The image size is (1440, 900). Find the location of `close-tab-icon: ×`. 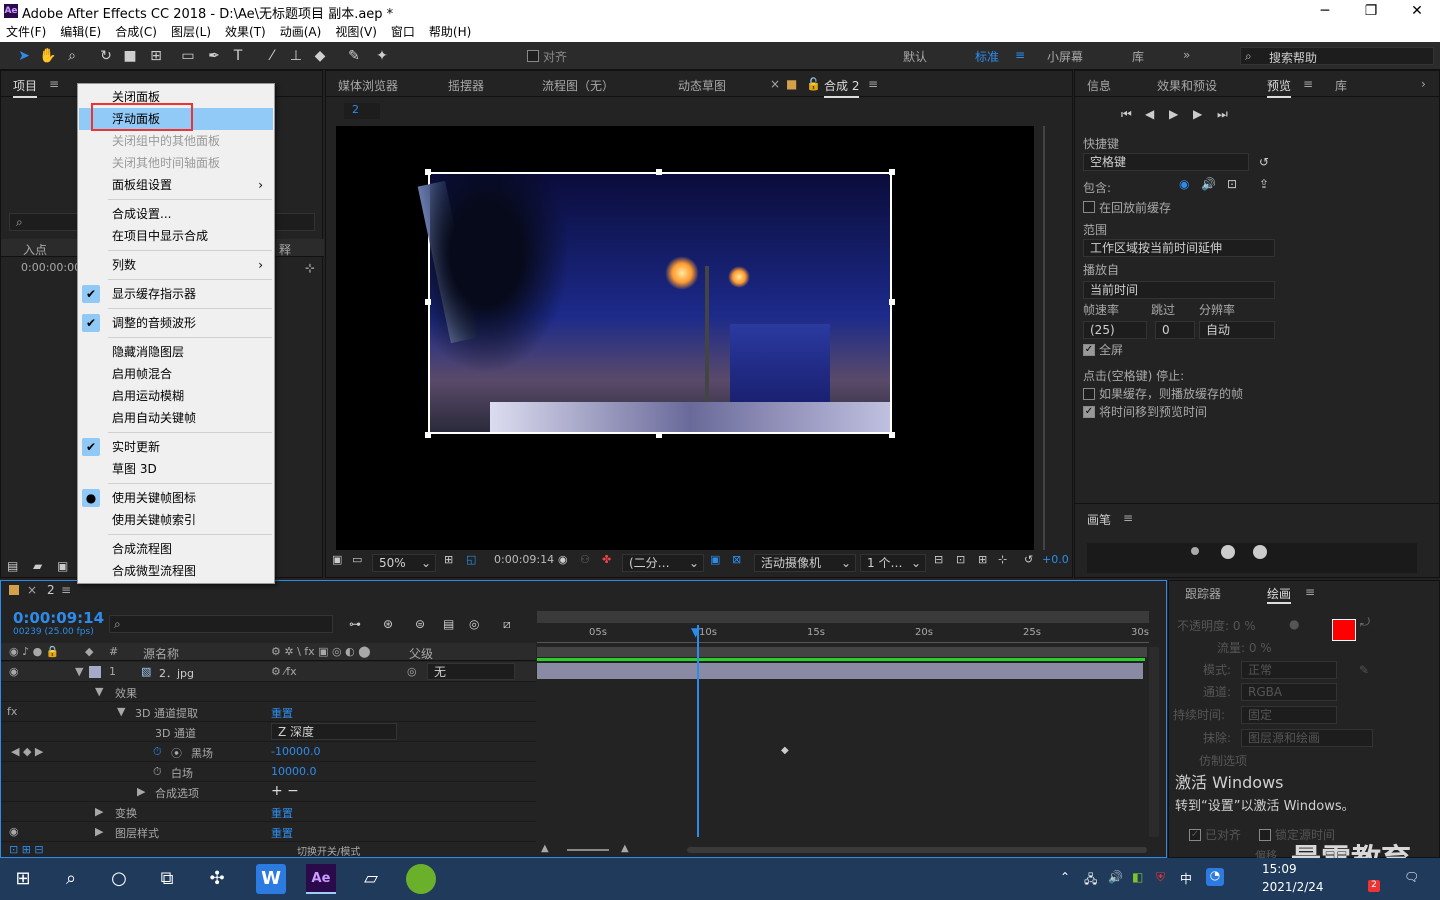

close-tab-icon: × is located at coordinates (775, 84).